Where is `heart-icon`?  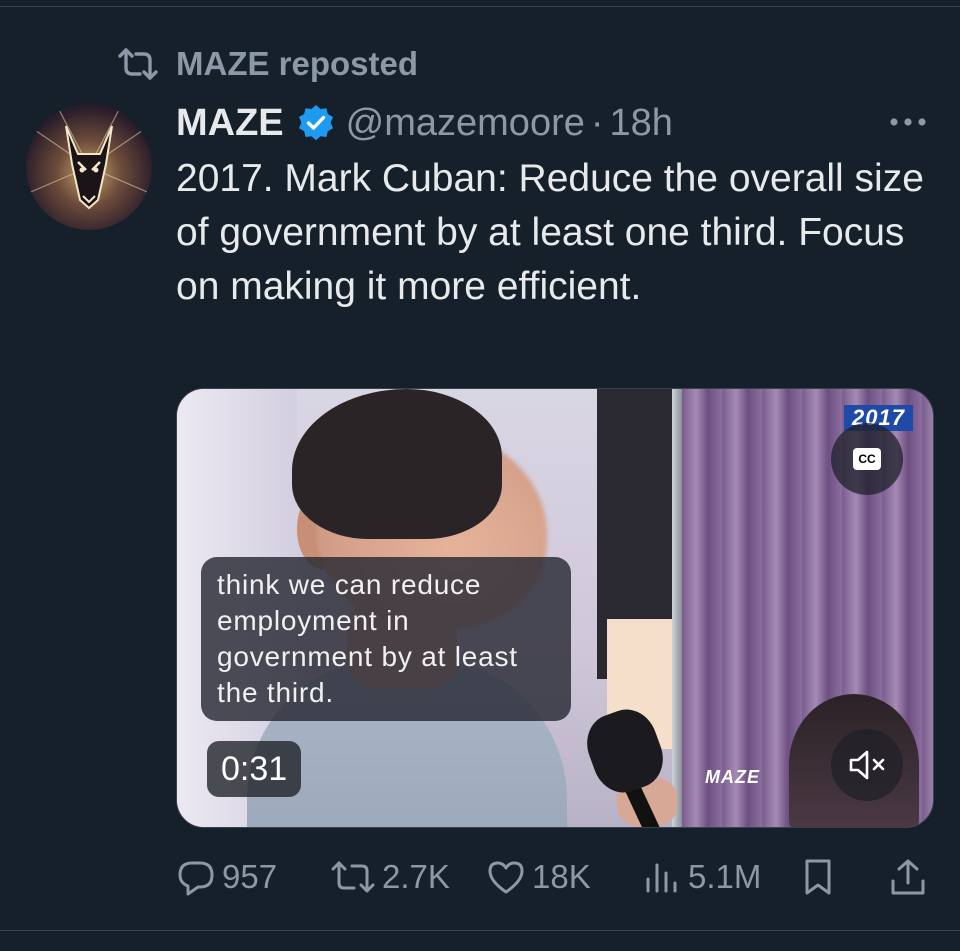
heart-icon is located at coordinates (506, 877).